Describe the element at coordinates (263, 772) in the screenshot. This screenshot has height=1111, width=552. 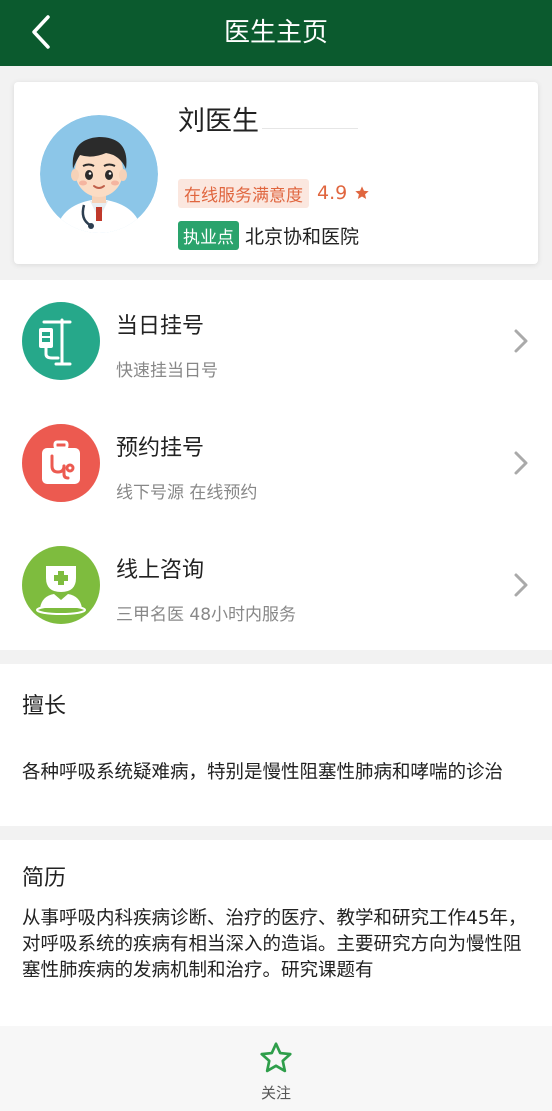
I see `specialty-text: 各种呼吸系统疑难病，特别是慢性阻塞性肺病和哮喘的诊治` at that location.